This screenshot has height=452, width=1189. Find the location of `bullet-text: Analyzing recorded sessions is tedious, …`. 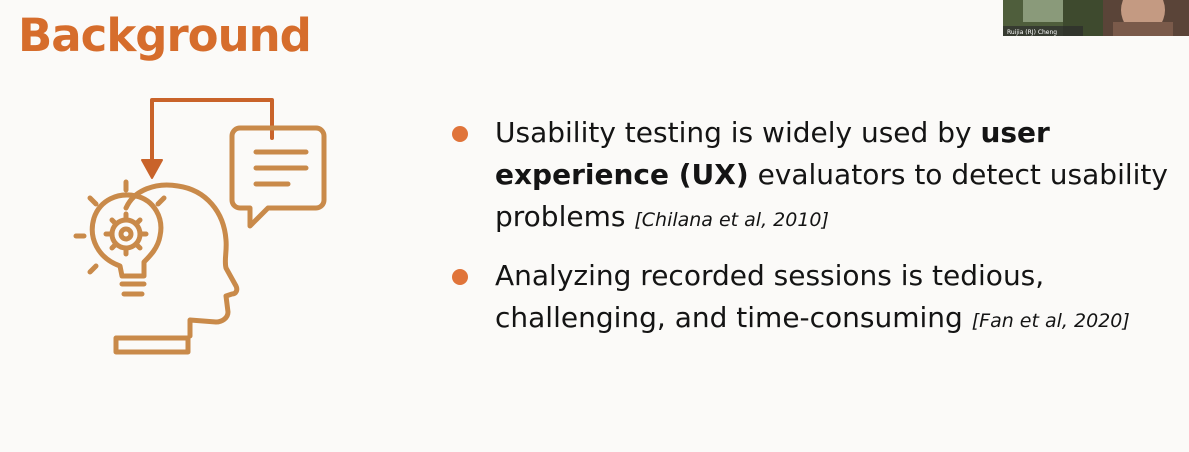

bullet-text: Analyzing recorded sessions is tedious, … is located at coordinates (770, 296).